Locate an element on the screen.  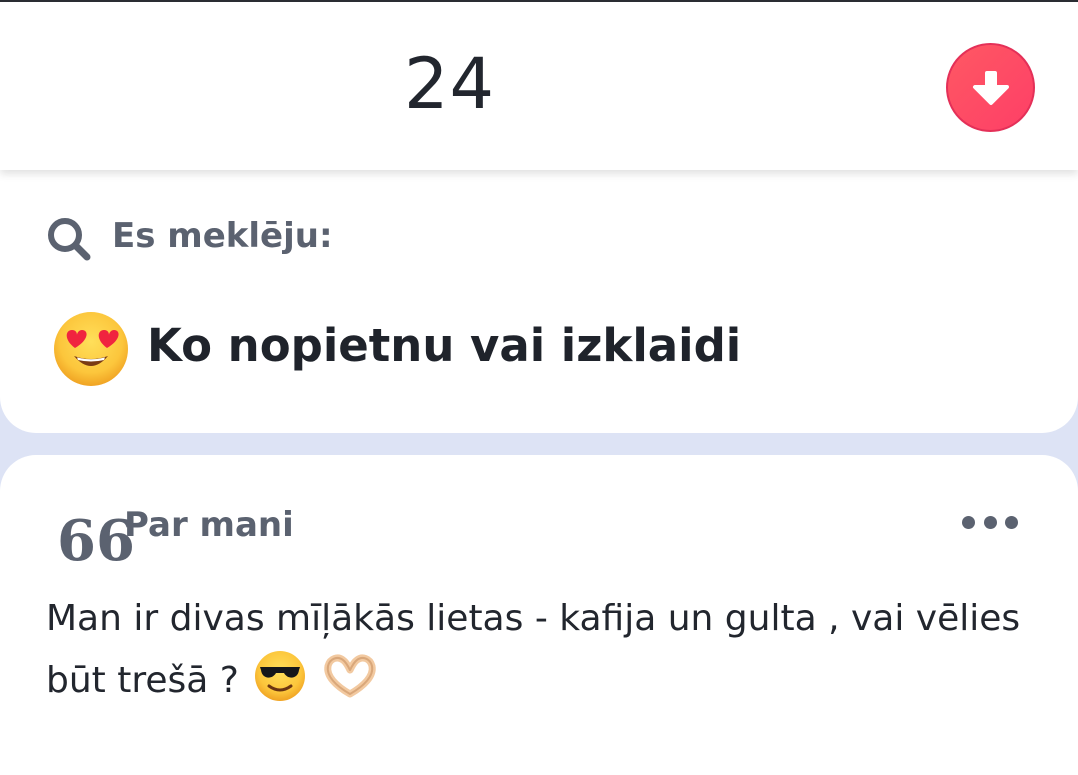
about-title: Par mani is located at coordinates (209, 525).